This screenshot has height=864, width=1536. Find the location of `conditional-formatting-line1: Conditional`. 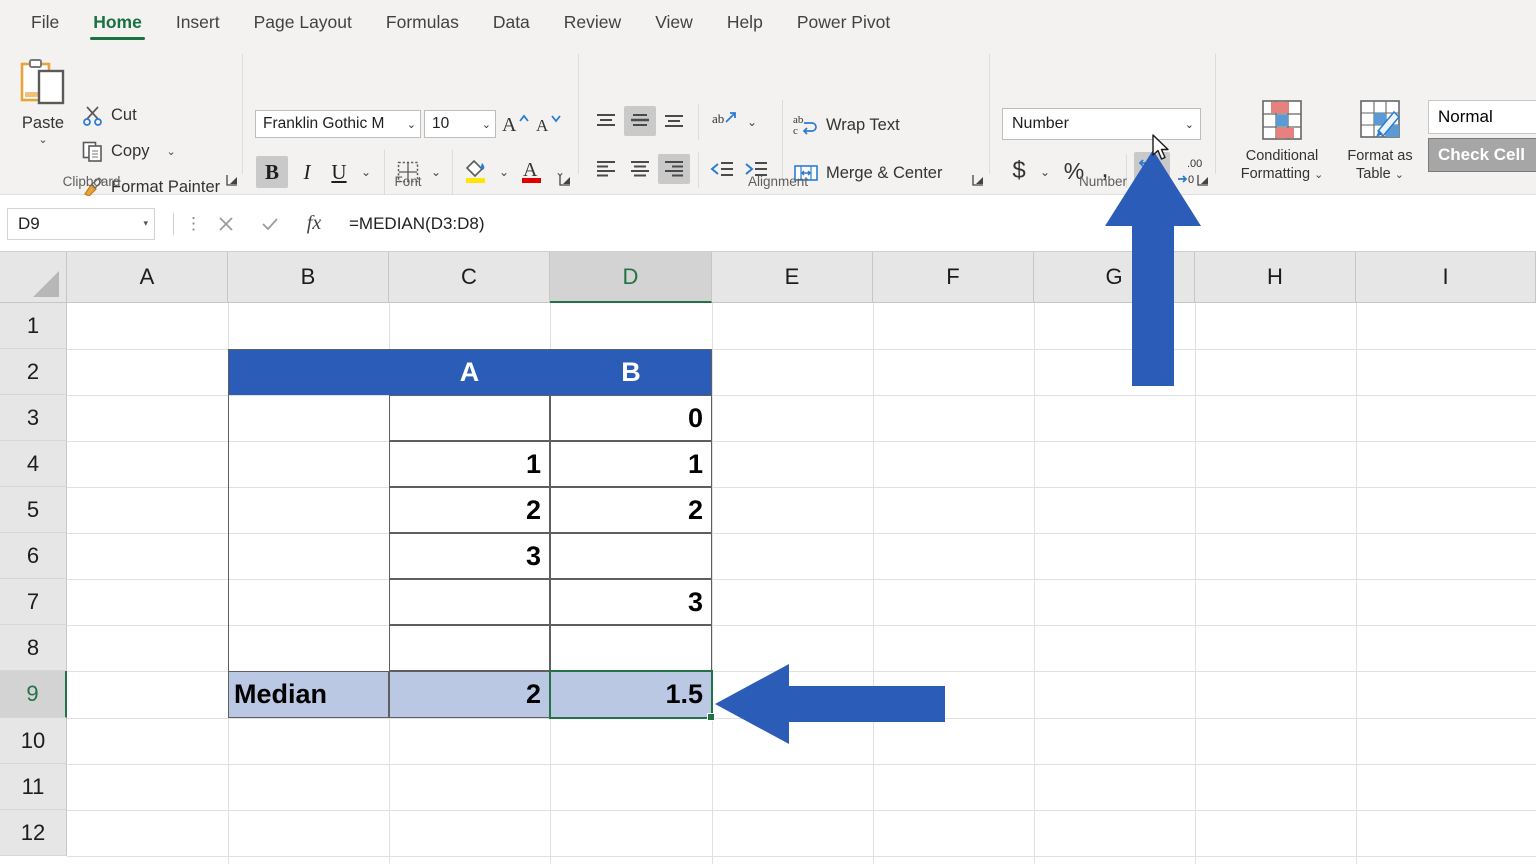

conditional-formatting-line1: Conditional is located at coordinates (1282, 156).